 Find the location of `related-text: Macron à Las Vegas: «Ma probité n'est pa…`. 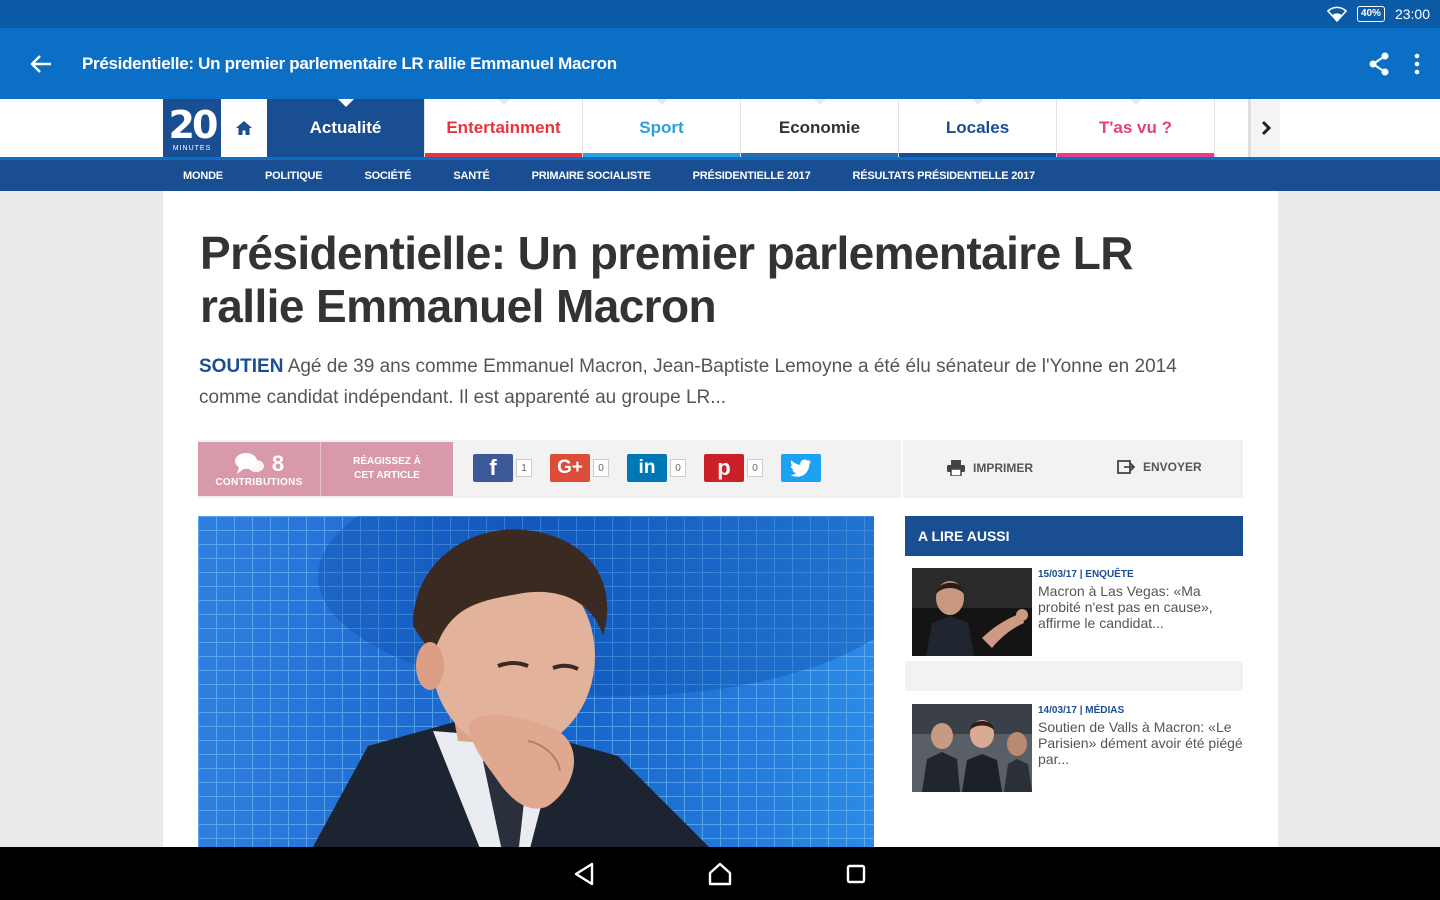

related-text: Macron à Las Vegas: «Ma probité n'est pa… is located at coordinates (1125, 607).